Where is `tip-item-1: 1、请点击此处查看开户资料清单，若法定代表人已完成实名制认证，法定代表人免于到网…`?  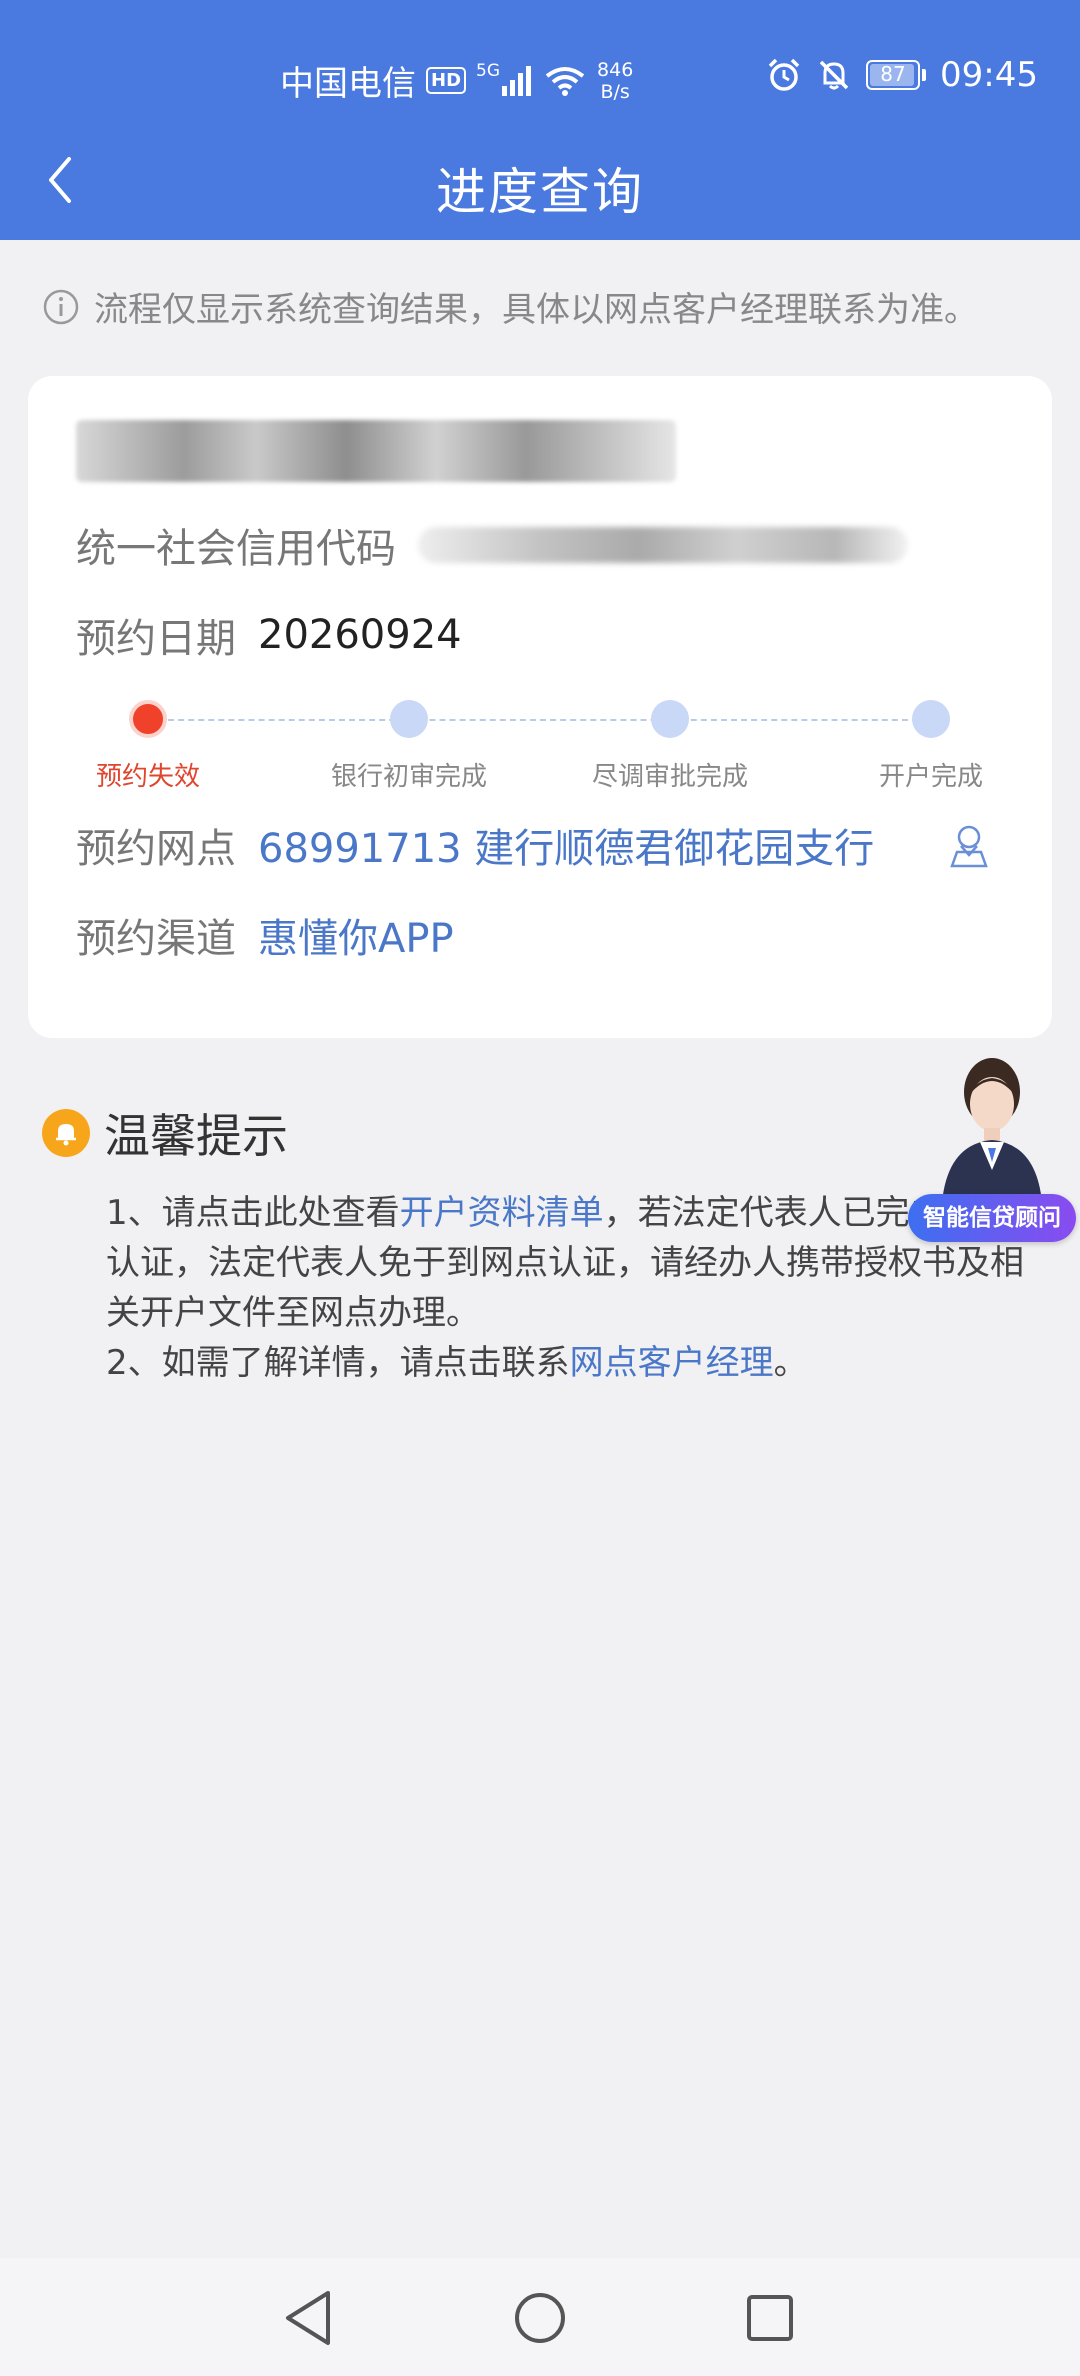 tip-item-1: 1、请点击此处查看开户资料清单，若法定代表人已完成实名制认证，法定代表人免于到网… is located at coordinates (576, 1263).